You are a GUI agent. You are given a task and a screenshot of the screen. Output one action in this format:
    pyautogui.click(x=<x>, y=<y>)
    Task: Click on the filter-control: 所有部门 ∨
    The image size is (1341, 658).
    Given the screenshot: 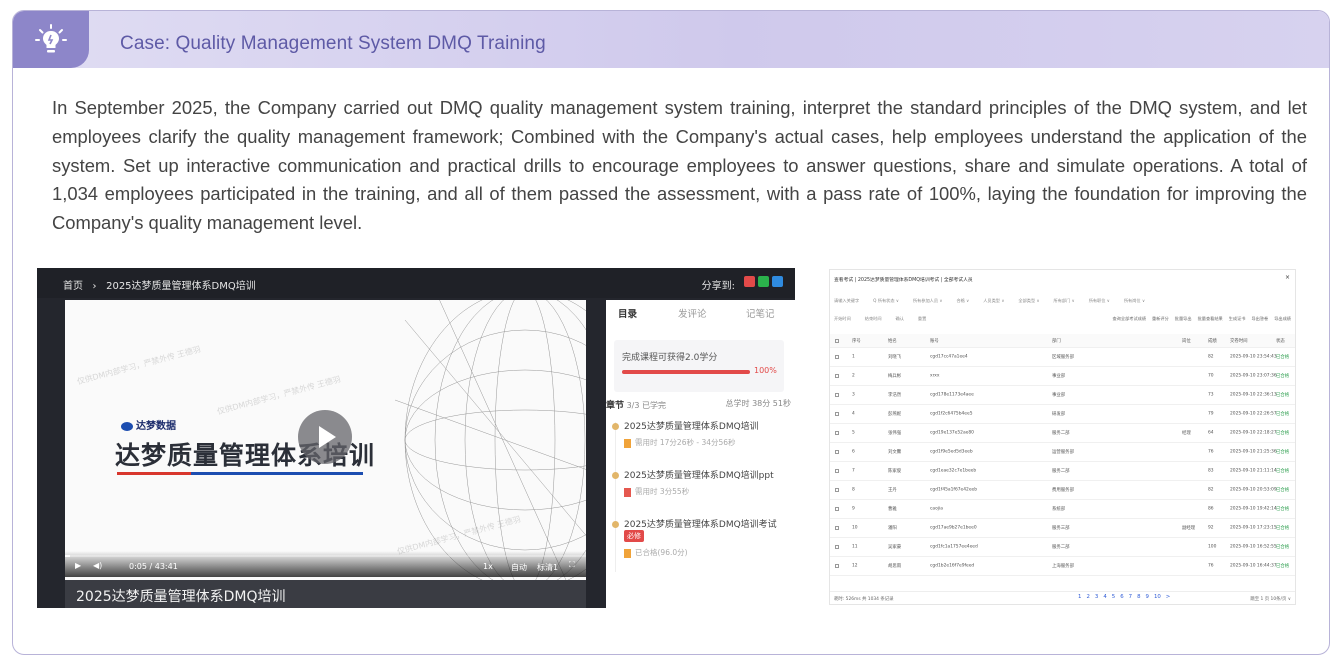 What is the action you would take?
    pyautogui.click(x=1064, y=301)
    